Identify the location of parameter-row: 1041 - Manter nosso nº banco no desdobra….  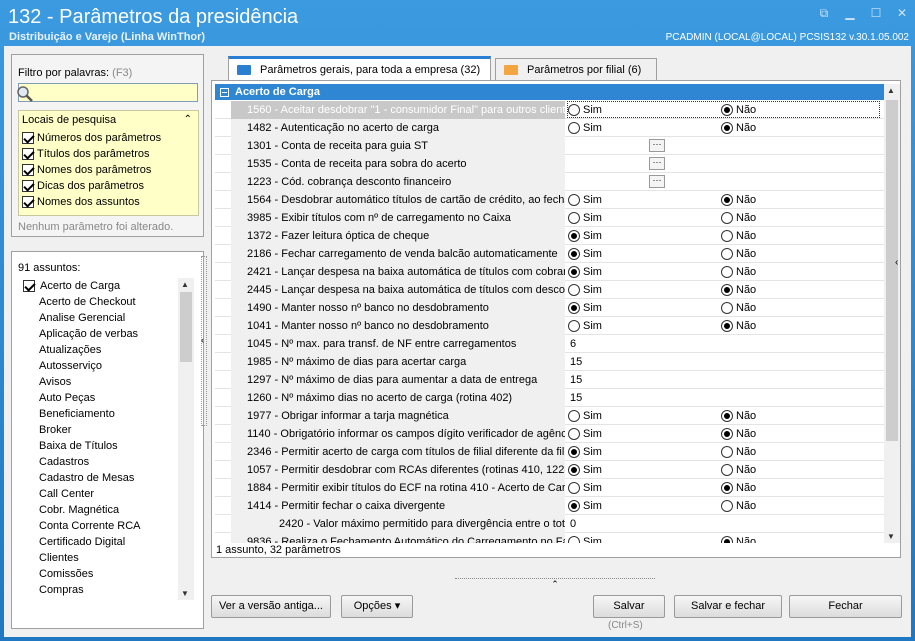
(549, 326).